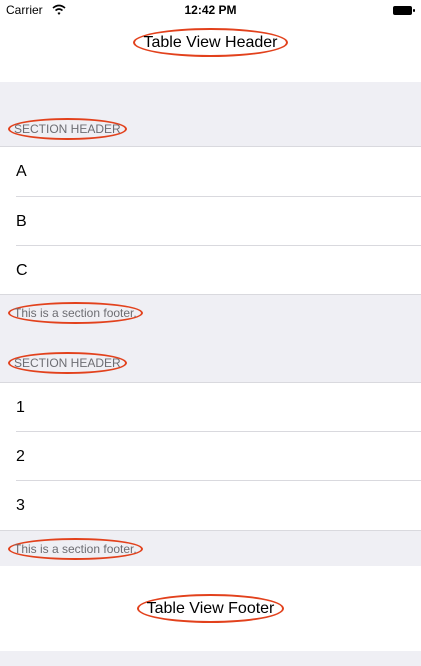 The height and width of the screenshot is (666, 421). What do you see at coordinates (22, 270) in the screenshot?
I see `row-label: C` at bounding box center [22, 270].